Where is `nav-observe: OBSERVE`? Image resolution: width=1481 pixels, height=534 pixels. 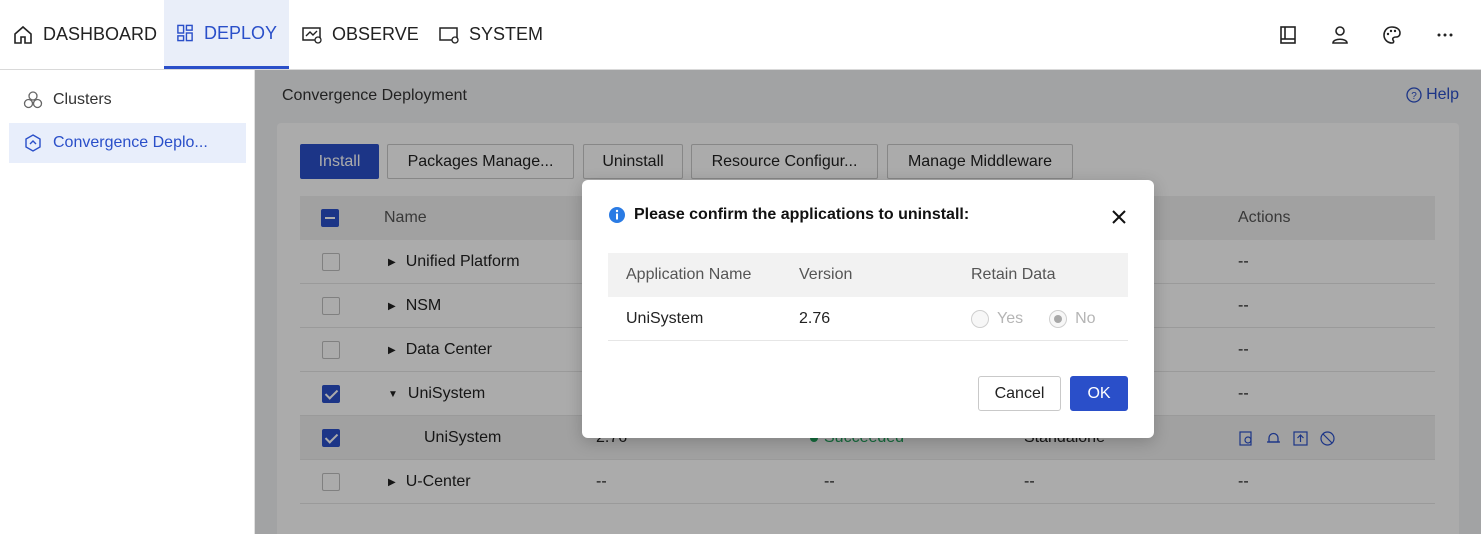
nav-observe: OBSERVE is located at coordinates (360, 34).